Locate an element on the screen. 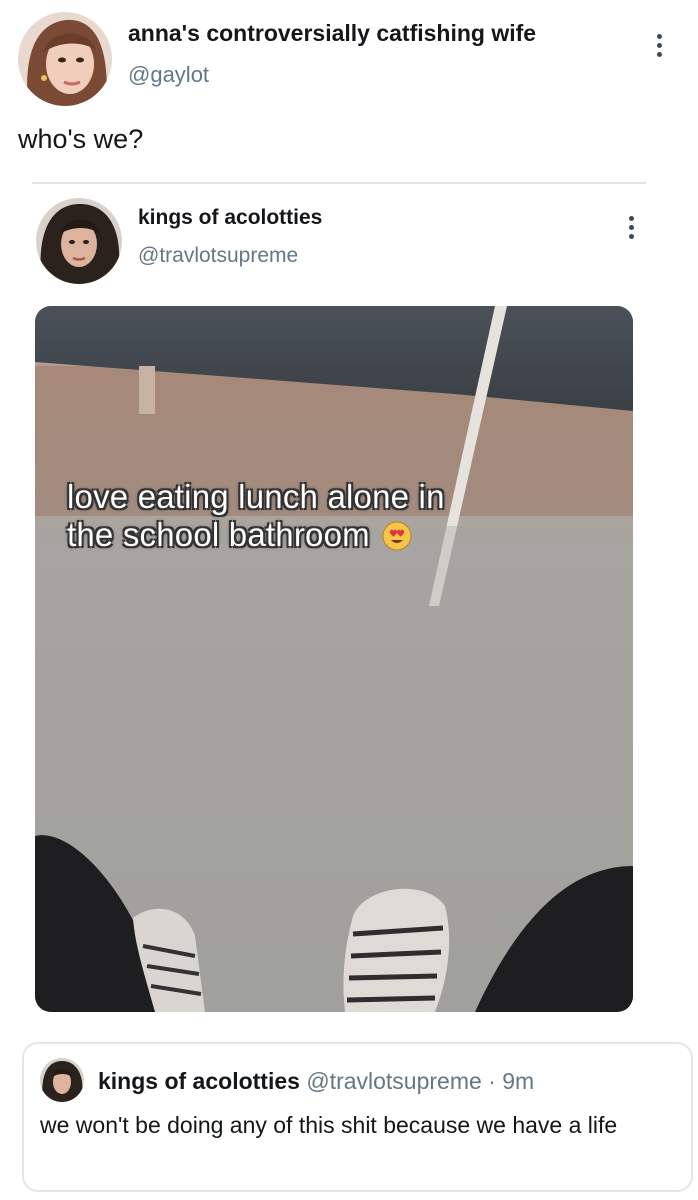 Image resolution: width=698 pixels, height=1200 pixels. author-avatar-image is located at coordinates (65, 59).